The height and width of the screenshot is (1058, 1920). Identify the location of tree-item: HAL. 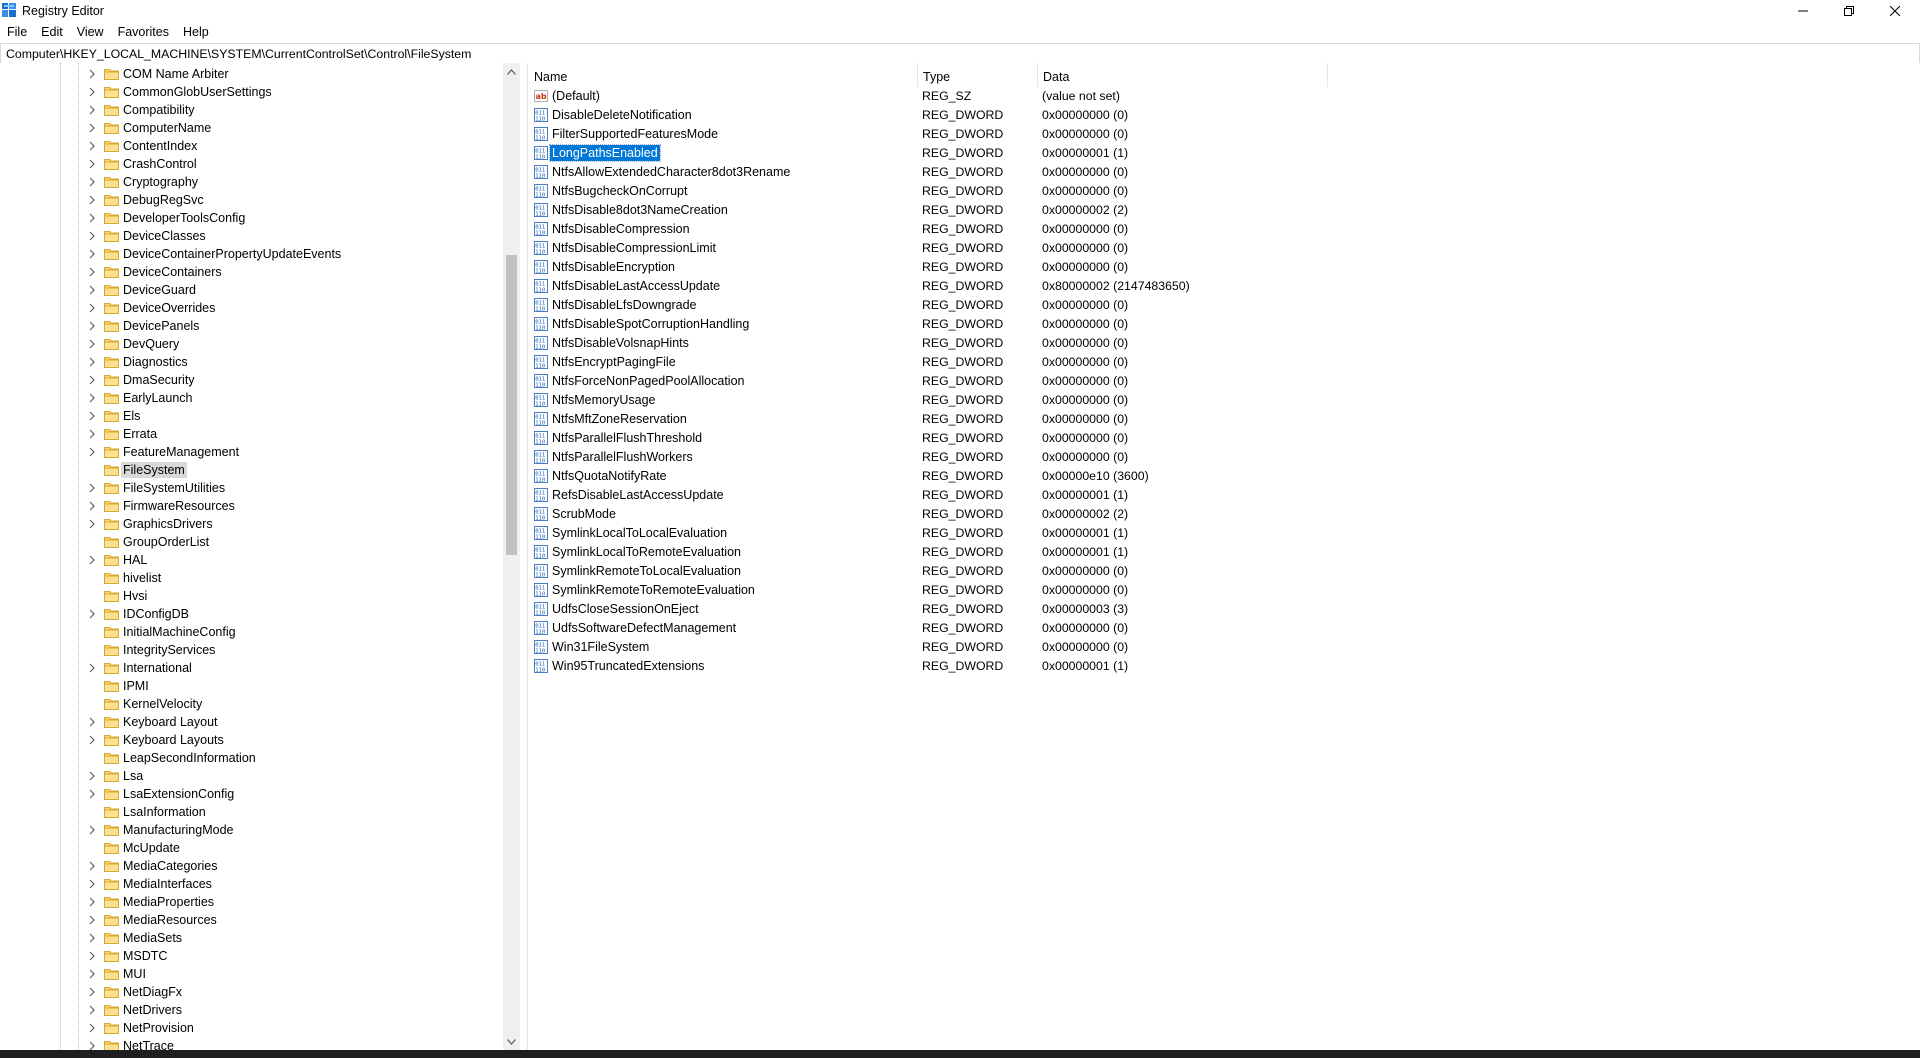
(250, 560).